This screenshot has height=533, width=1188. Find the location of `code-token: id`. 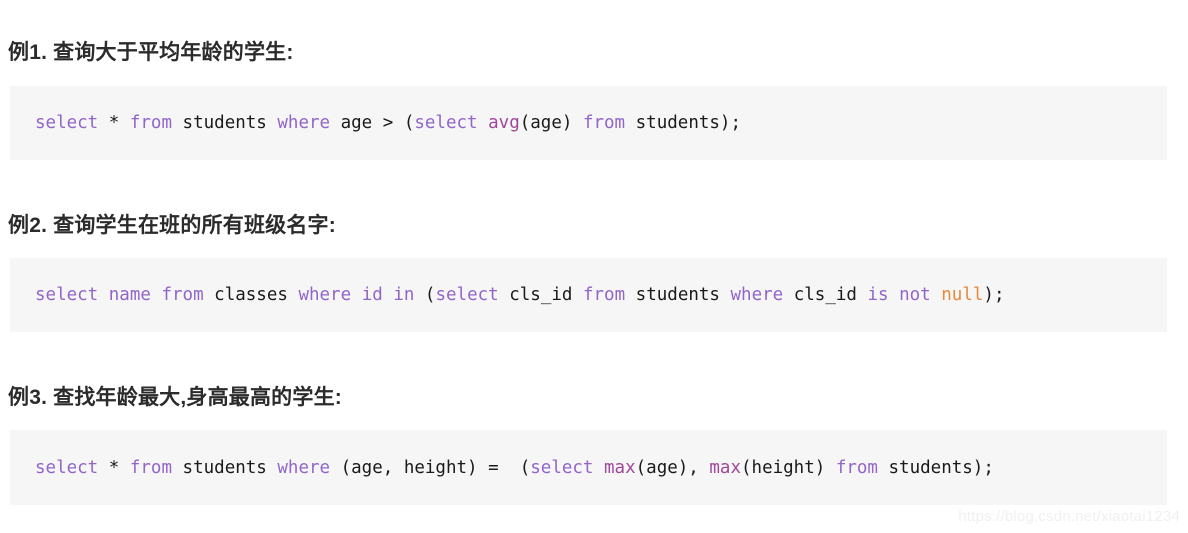

code-token: id is located at coordinates (372, 295).